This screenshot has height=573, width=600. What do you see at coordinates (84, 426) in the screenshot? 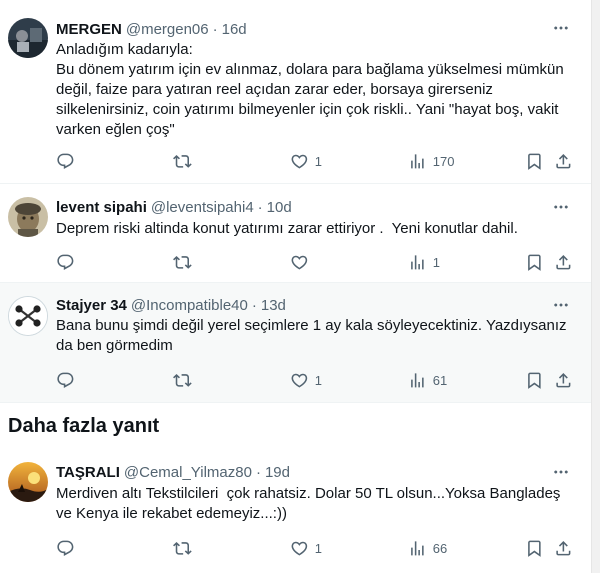
I see `more-replies-heading: Daha fazla yanıt` at bounding box center [84, 426].